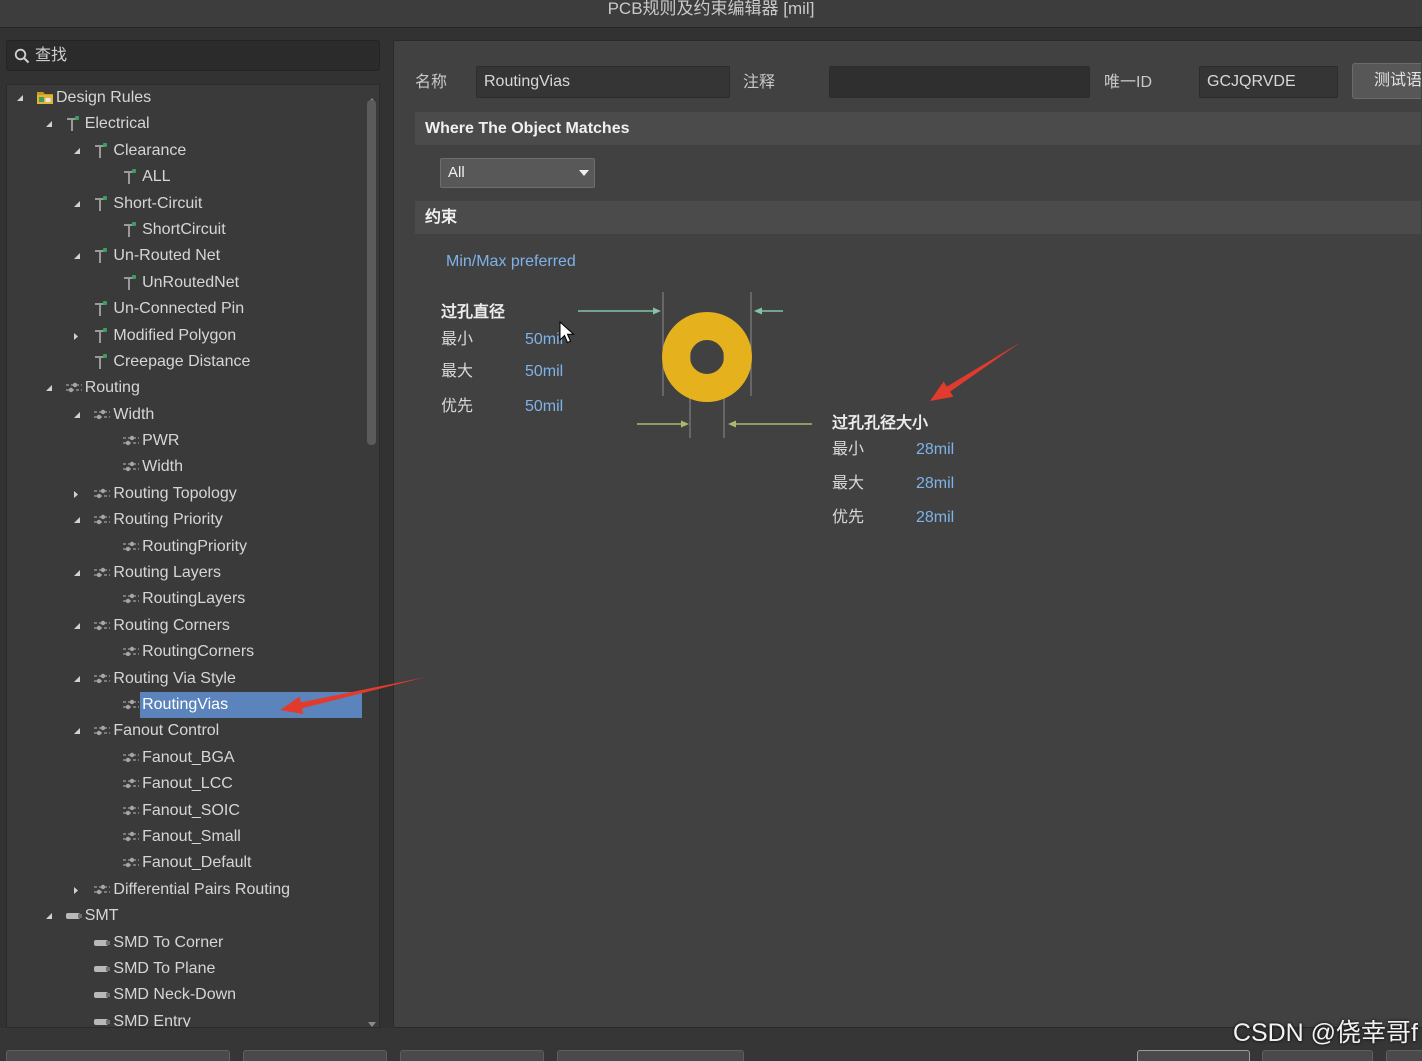 This screenshot has width=1422, height=1061. I want to click on via-diameter-preferred-label: 优先, so click(457, 406).